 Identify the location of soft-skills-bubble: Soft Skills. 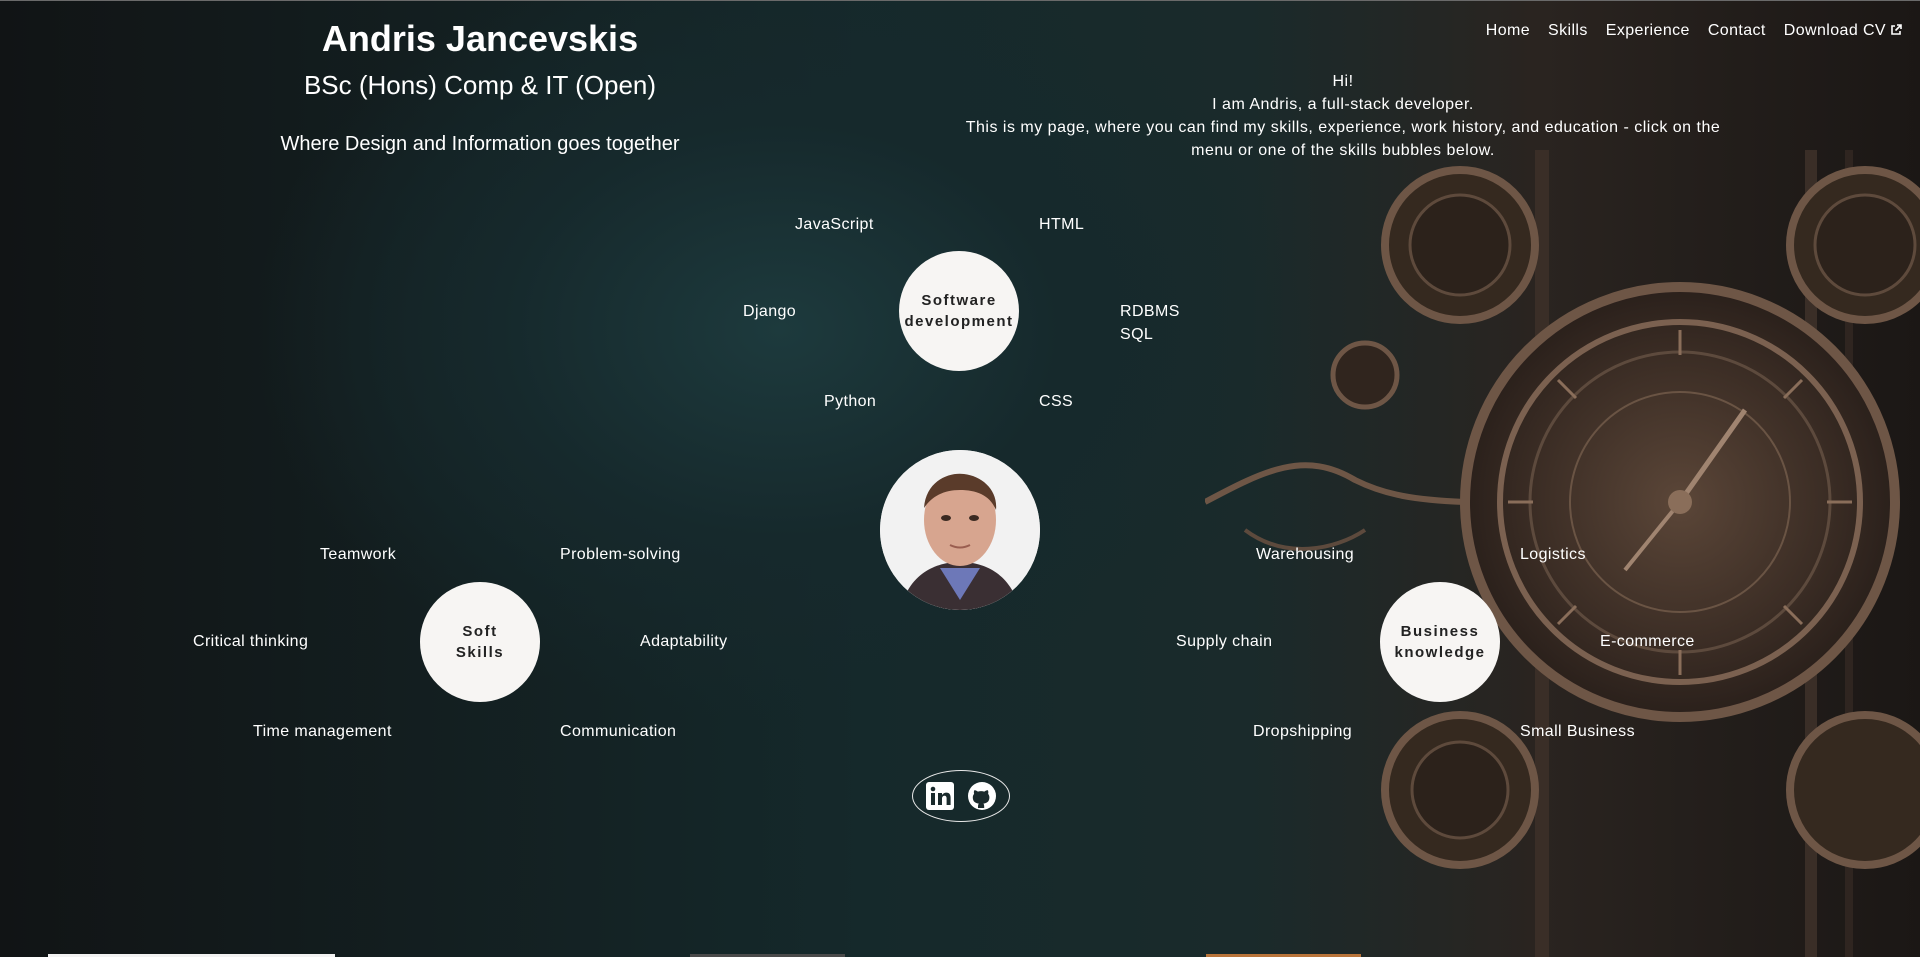
(480, 642).